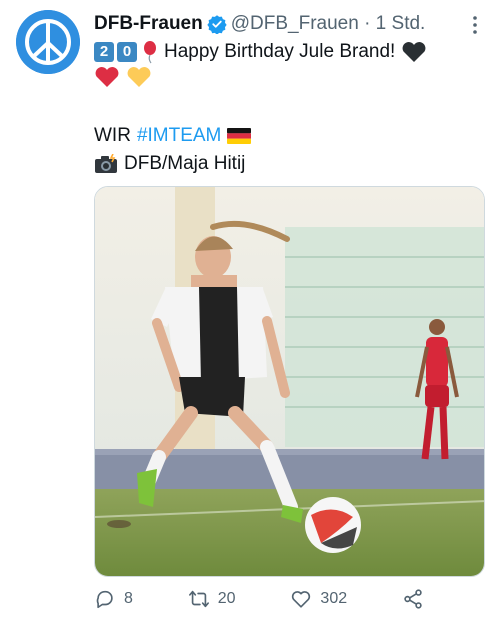 The image size is (500, 627). I want to click on share-icon, so click(413, 599).